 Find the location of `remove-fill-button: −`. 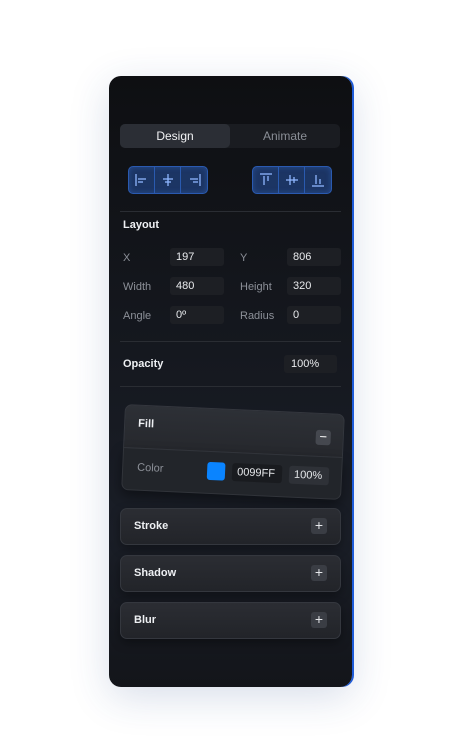

remove-fill-button: − is located at coordinates (323, 437).